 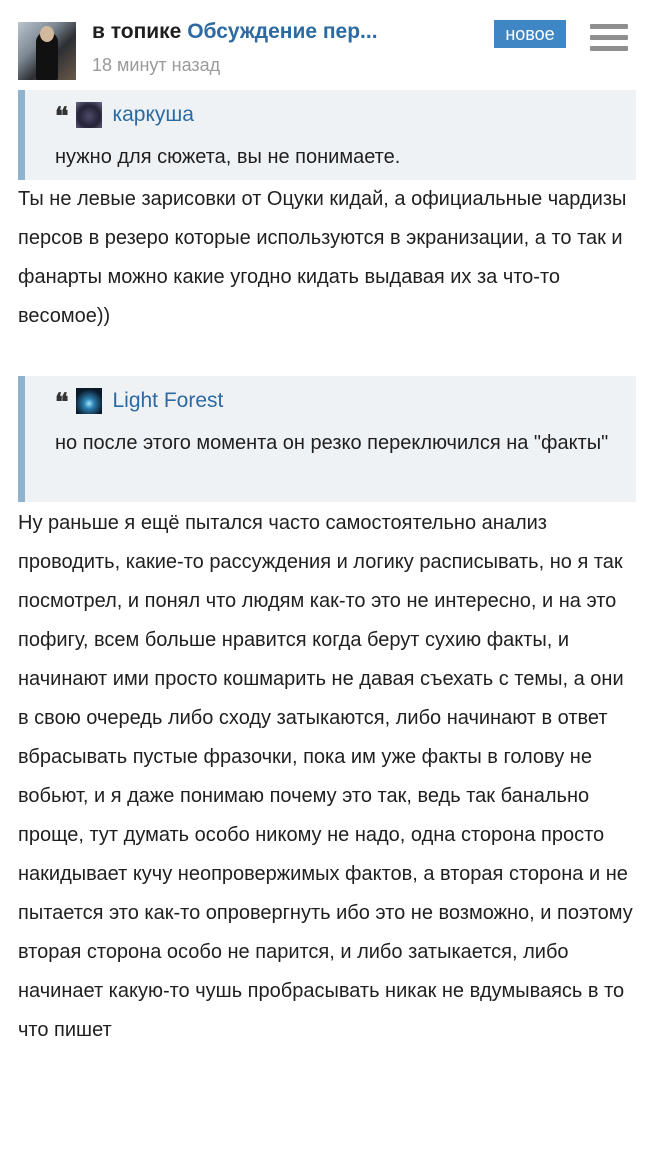 What do you see at coordinates (47, 34) in the screenshot?
I see `avatar-head` at bounding box center [47, 34].